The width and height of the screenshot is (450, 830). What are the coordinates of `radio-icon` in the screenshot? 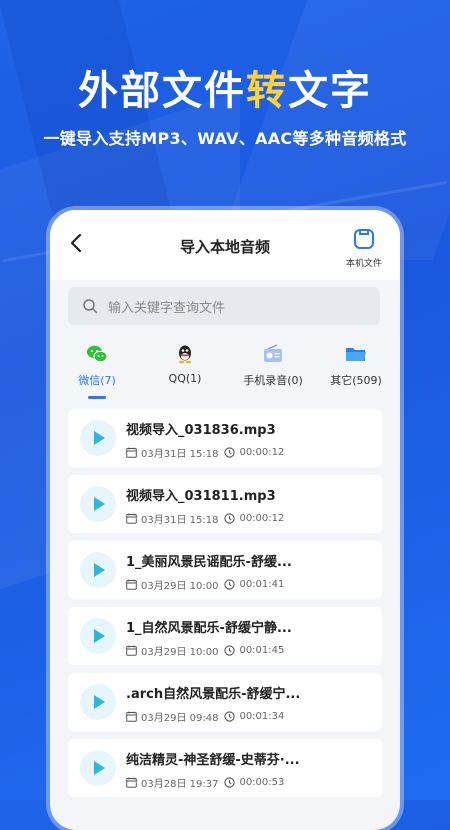 It's located at (273, 353).